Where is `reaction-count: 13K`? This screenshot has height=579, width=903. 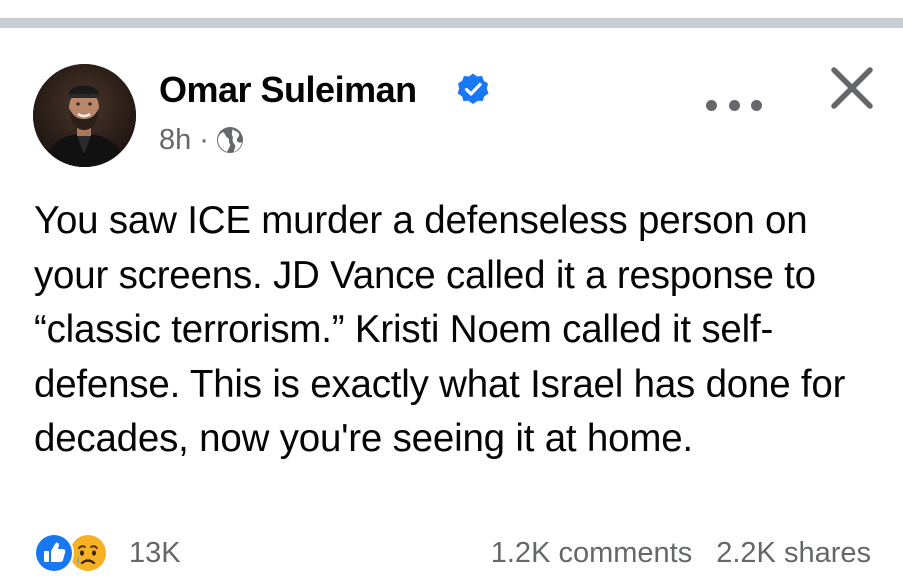 reaction-count: 13K is located at coordinates (155, 553).